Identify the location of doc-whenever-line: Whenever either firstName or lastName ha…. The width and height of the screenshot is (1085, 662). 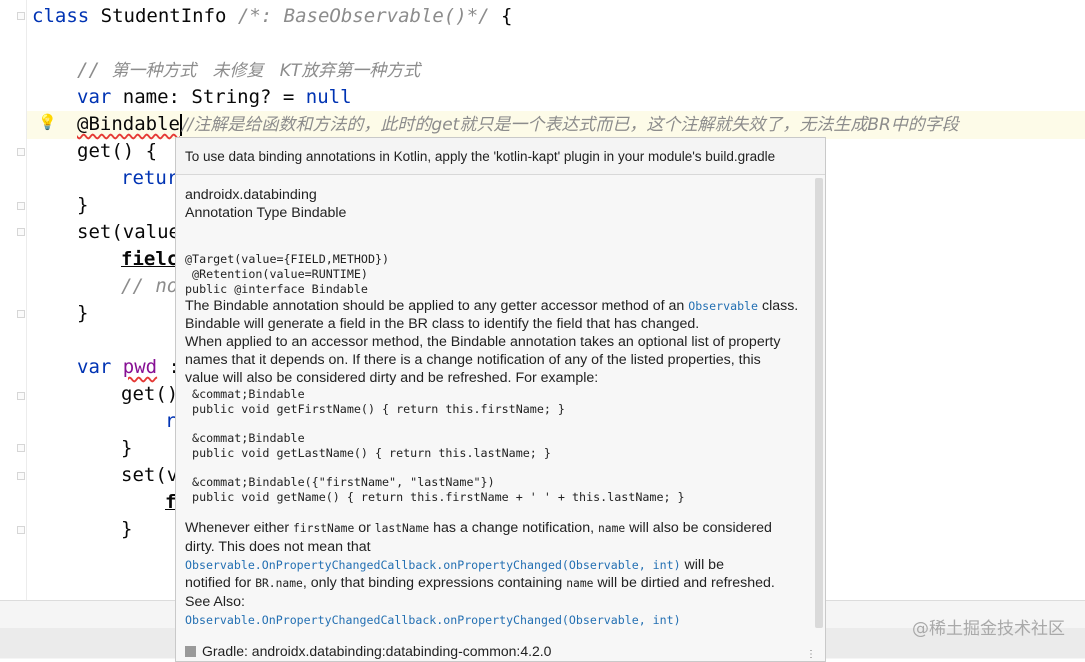
(478, 528).